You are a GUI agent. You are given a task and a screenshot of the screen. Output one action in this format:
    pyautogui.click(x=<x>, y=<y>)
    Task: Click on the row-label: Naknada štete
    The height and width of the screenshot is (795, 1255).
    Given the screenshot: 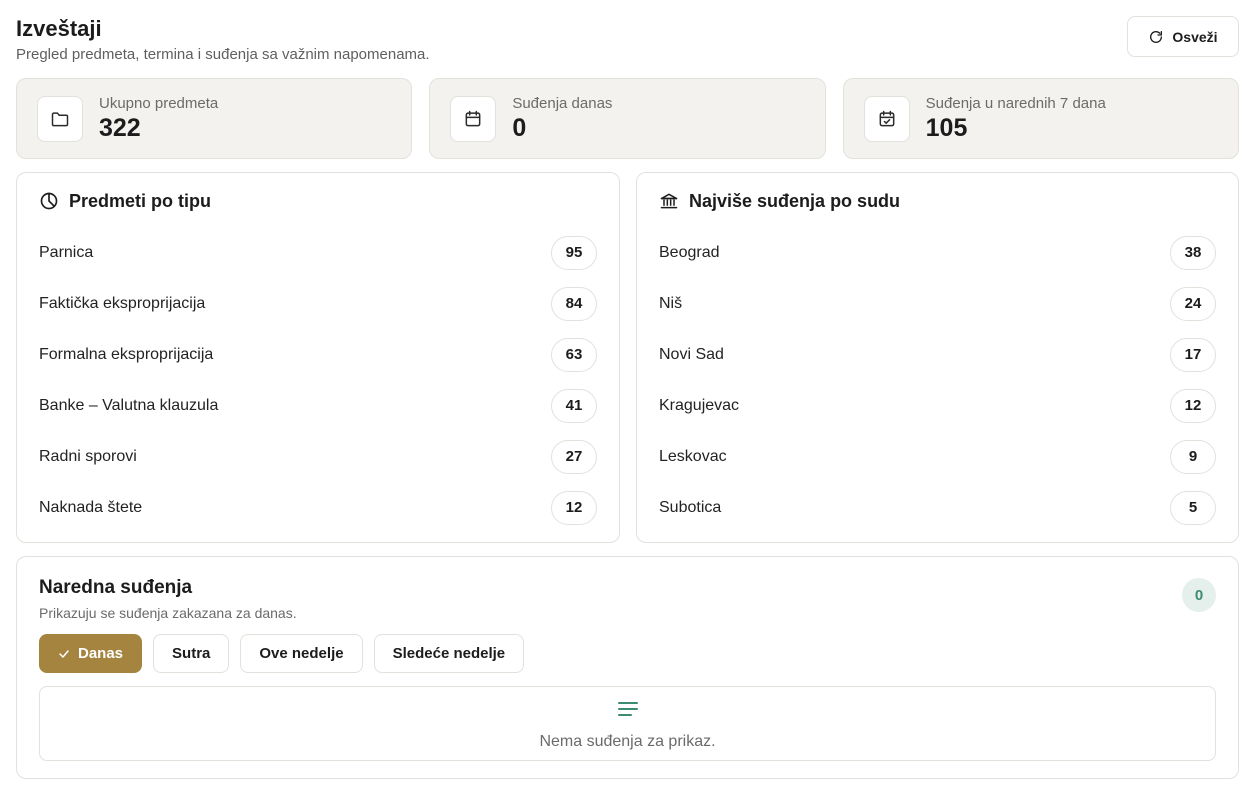 What is the action you would take?
    pyautogui.click(x=91, y=507)
    